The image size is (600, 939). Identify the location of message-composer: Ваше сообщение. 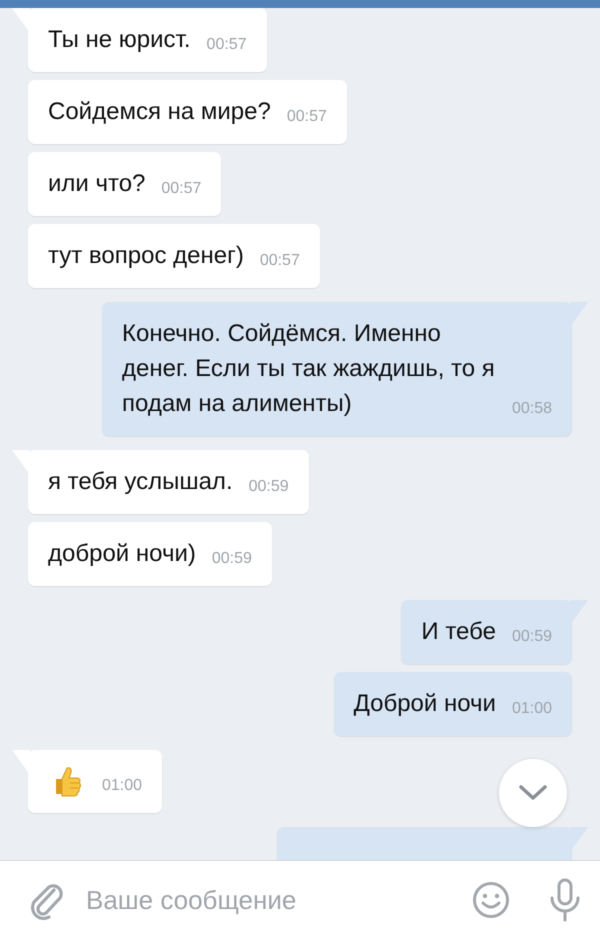
(300, 899).